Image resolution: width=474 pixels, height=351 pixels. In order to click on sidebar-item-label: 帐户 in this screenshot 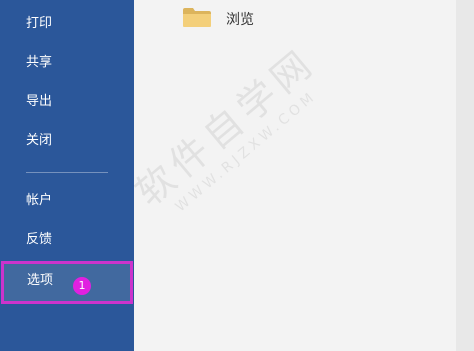, I will do `click(39, 200)`.